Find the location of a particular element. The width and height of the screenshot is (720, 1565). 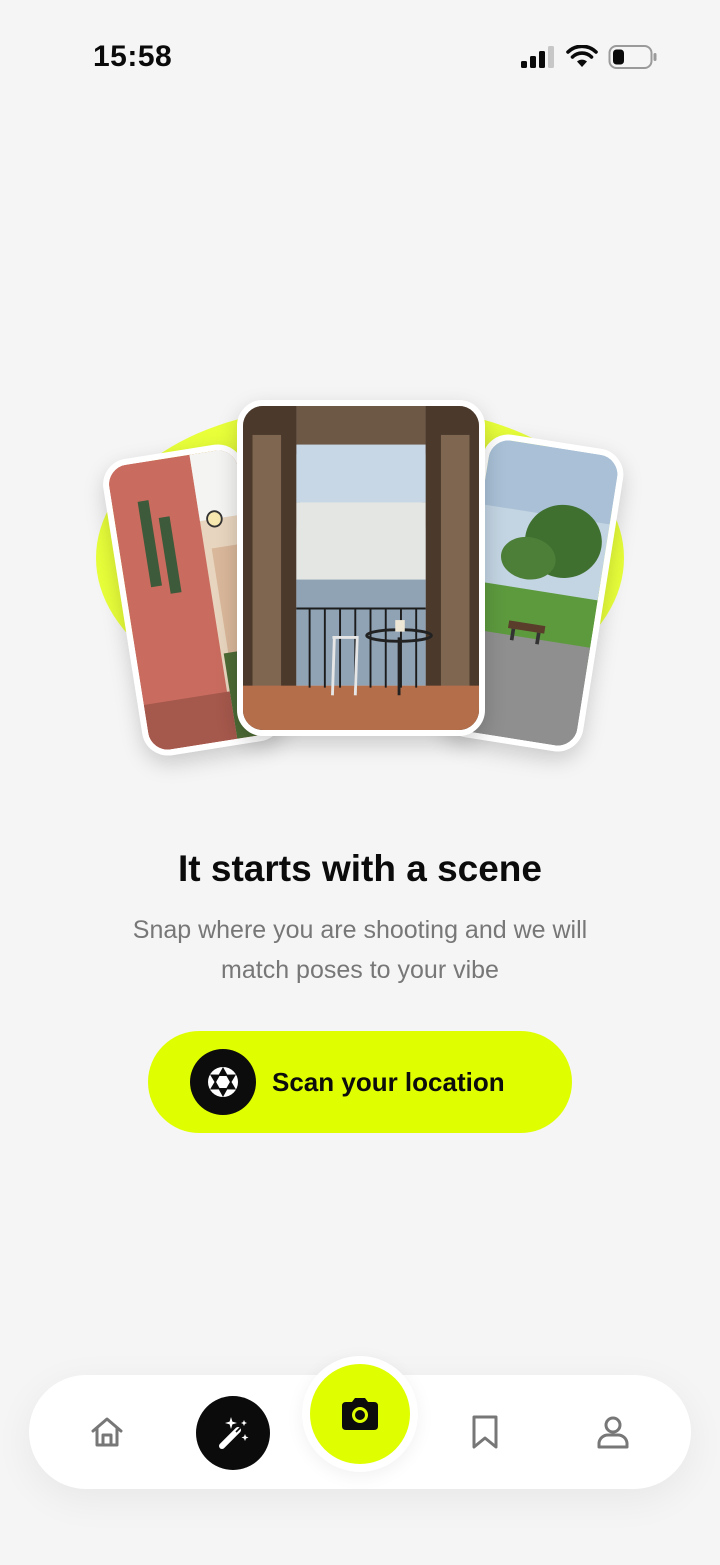

subtitle-line-2: match poses to your vibe is located at coordinates (360, 970).